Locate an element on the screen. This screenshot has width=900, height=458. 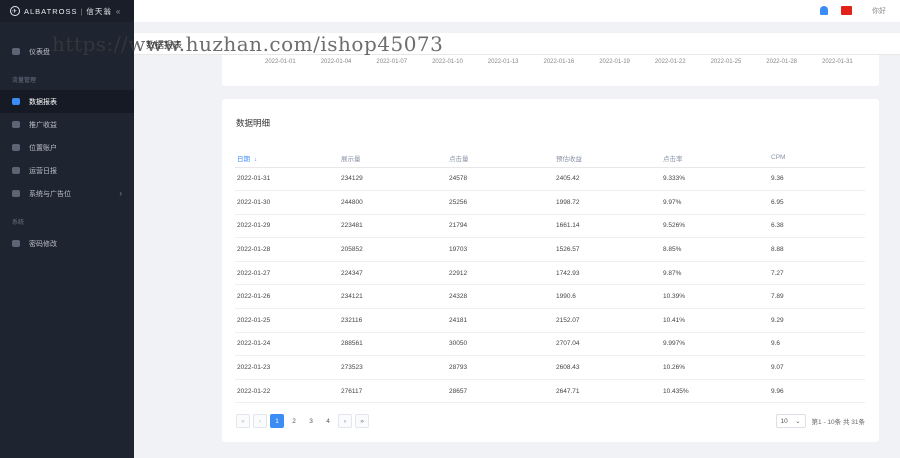
chart-x-tick: 2022-01-10 is located at coordinates (447, 62).